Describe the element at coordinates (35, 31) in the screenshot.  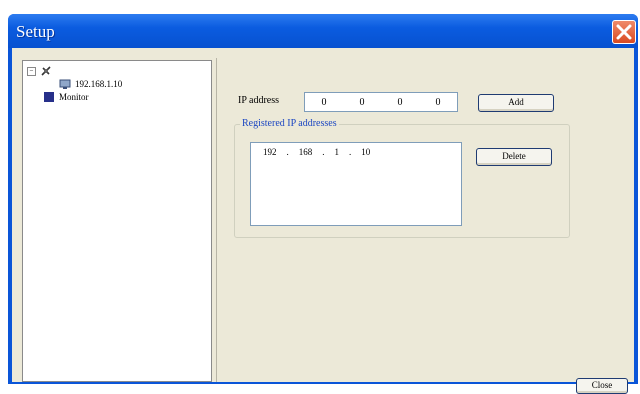
I see `window-title: Setup` at that location.